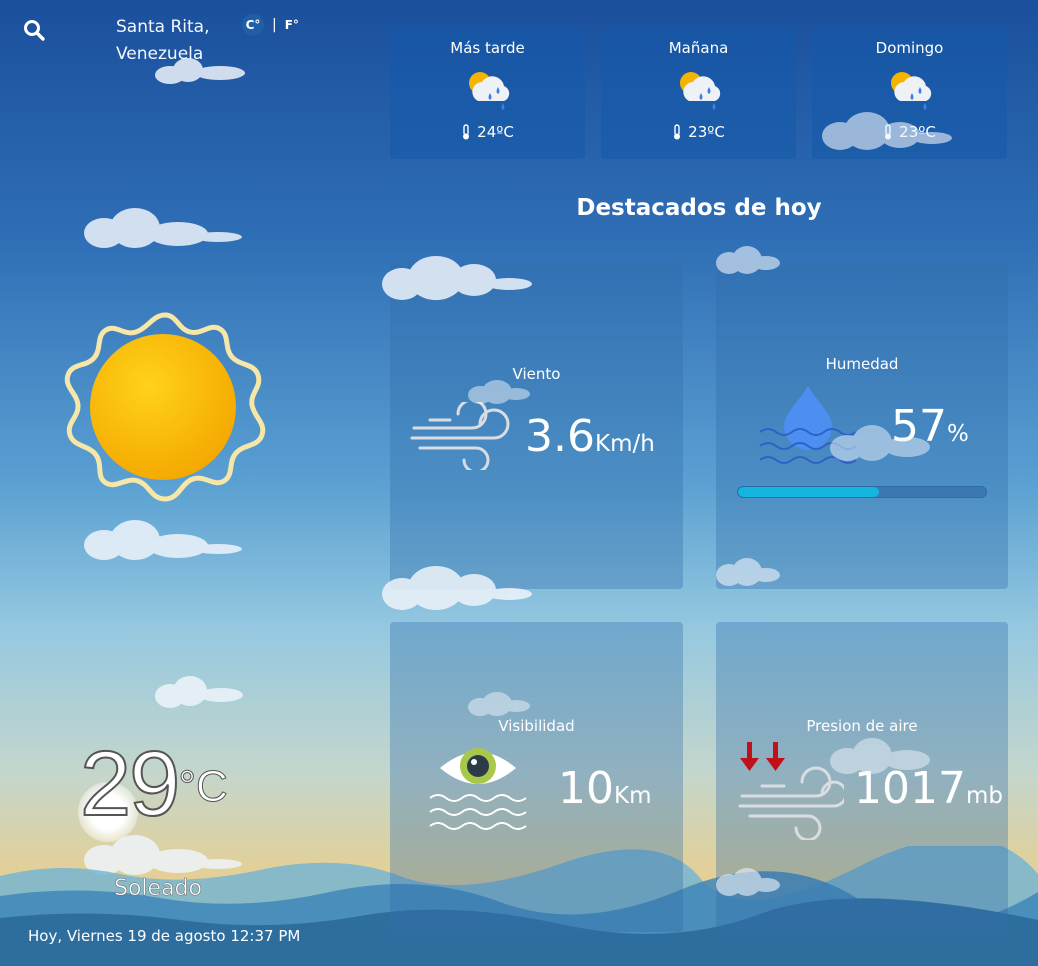  I want to click on wind-icon, so click(460, 436).